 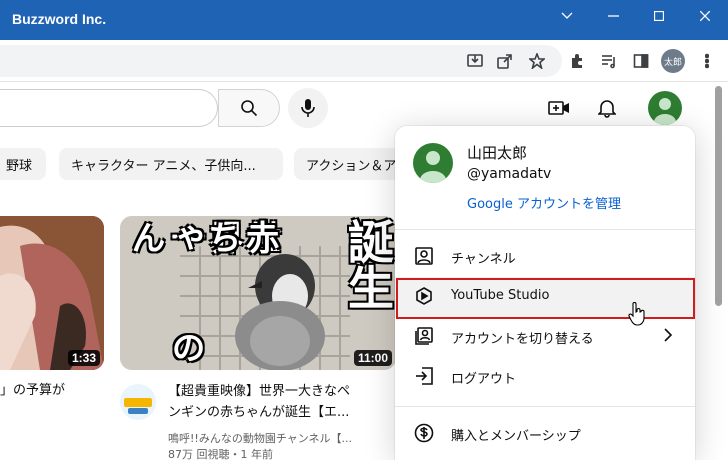 I want to click on voice-search-button, so click(x=308, y=108).